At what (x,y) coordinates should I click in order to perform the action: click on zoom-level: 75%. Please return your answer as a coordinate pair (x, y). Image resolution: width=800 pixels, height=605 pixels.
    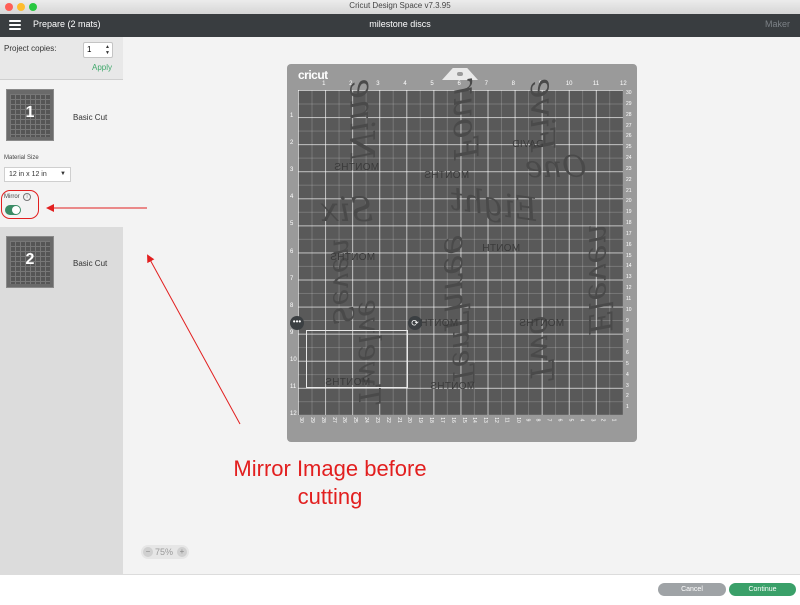
    Looking at the image, I should click on (164, 552).